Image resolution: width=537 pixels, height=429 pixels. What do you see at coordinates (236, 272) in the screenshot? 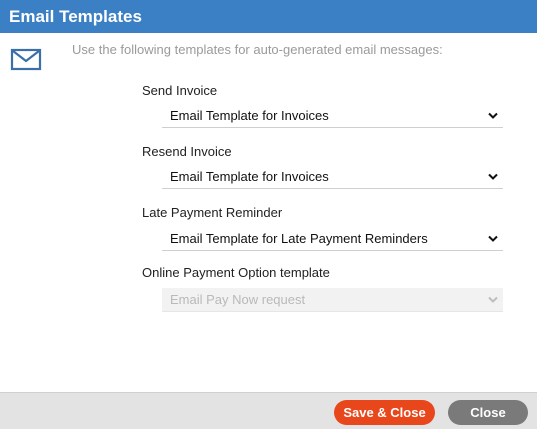
I see `online-payment-option-label: Online Payment Option template` at bounding box center [236, 272].